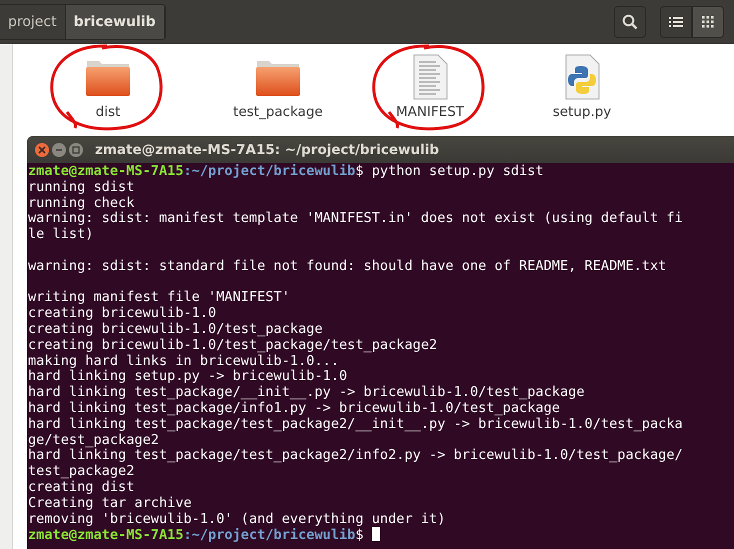 This screenshot has width=734, height=549. I want to click on list-icon, so click(676, 22).